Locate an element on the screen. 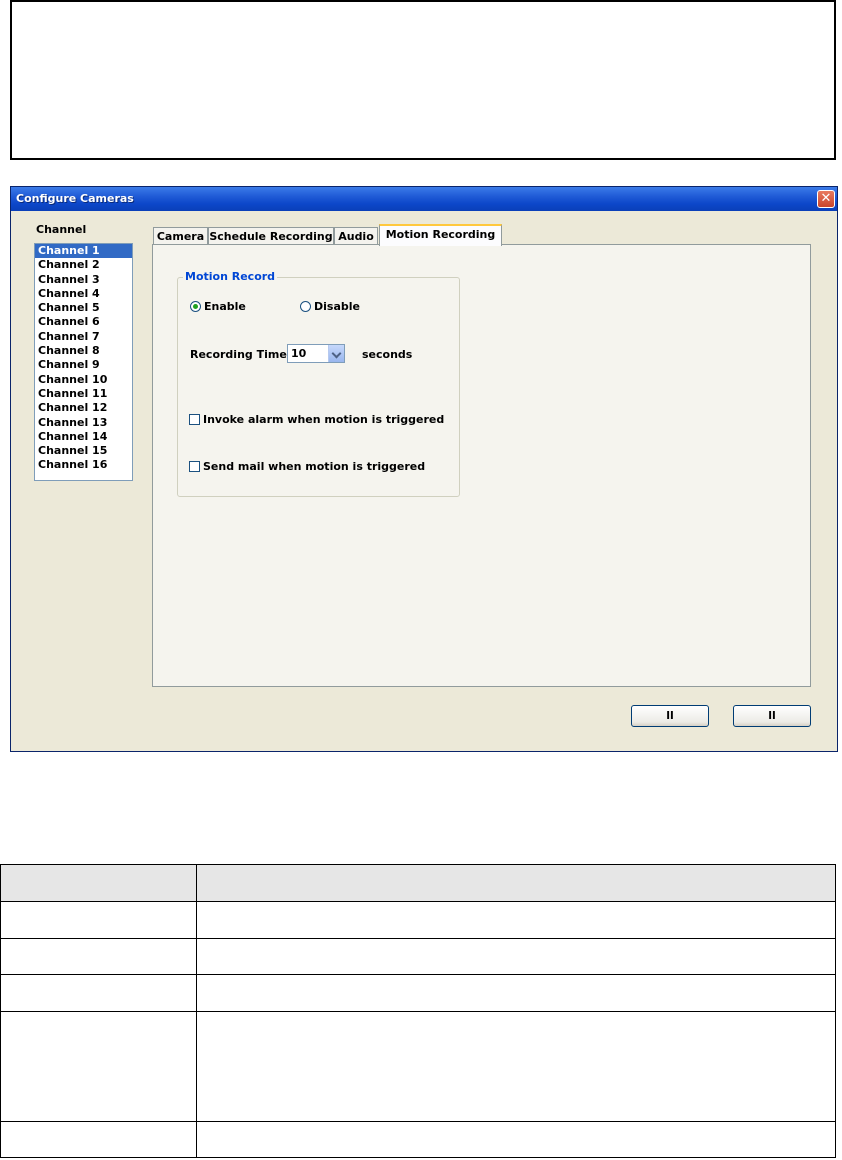 This screenshot has height=1160, width=842. channel-item-3: Channel 3 is located at coordinates (83, 280).